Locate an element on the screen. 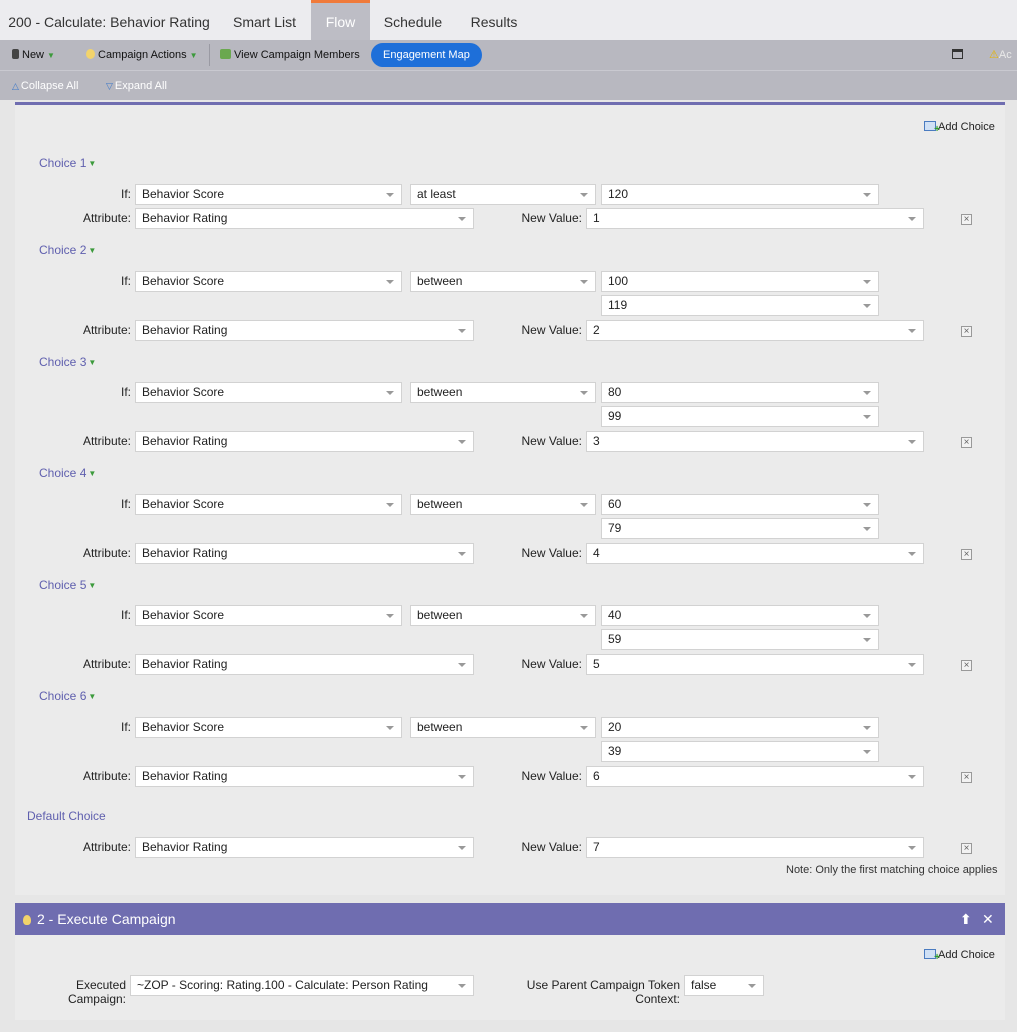  expand-all-button: ▽ Expand All is located at coordinates (136, 86).